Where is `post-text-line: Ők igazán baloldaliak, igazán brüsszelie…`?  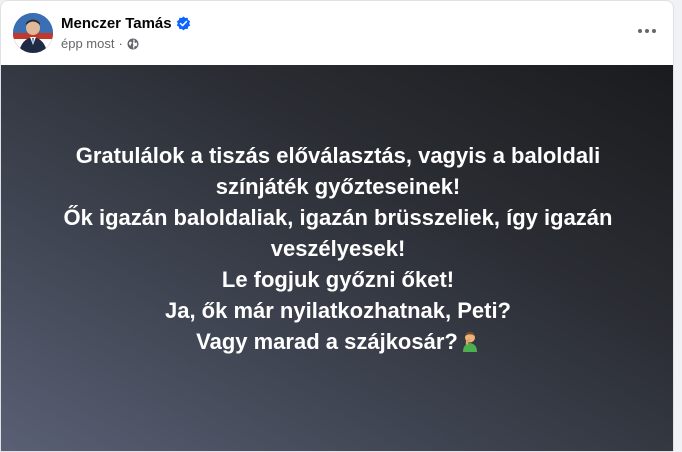
post-text-line: Ők igazán baloldaliak, igazán brüsszelie… is located at coordinates (338, 217).